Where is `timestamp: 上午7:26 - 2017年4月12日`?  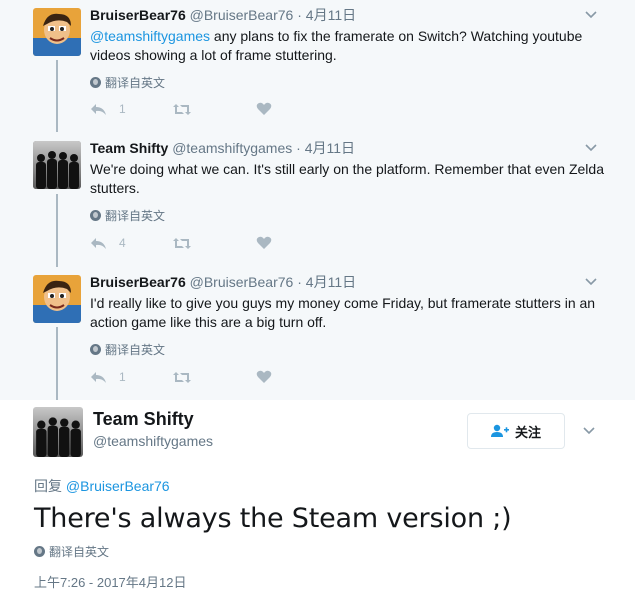 timestamp: 上午7:26 - 2017年4月12日 is located at coordinates (110, 581).